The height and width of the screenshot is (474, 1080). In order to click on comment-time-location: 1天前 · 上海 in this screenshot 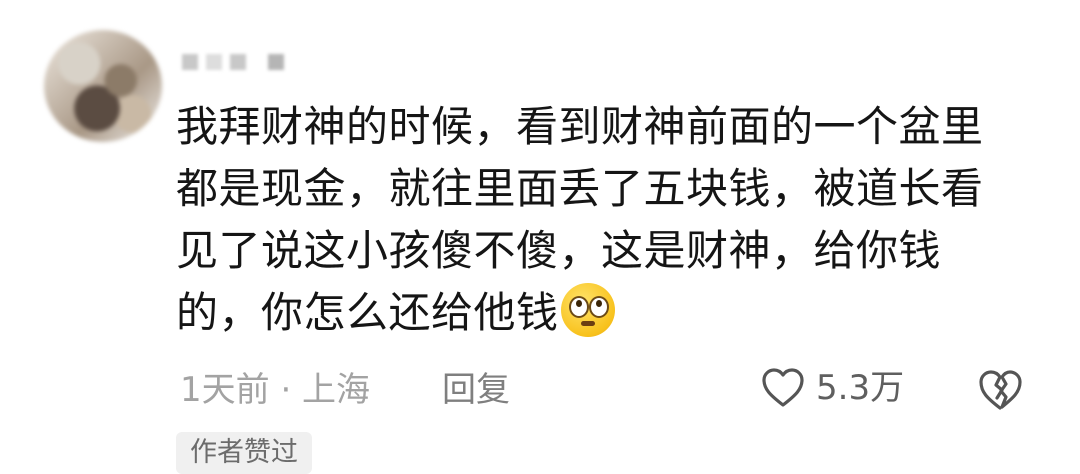, I will do `click(275, 390)`.